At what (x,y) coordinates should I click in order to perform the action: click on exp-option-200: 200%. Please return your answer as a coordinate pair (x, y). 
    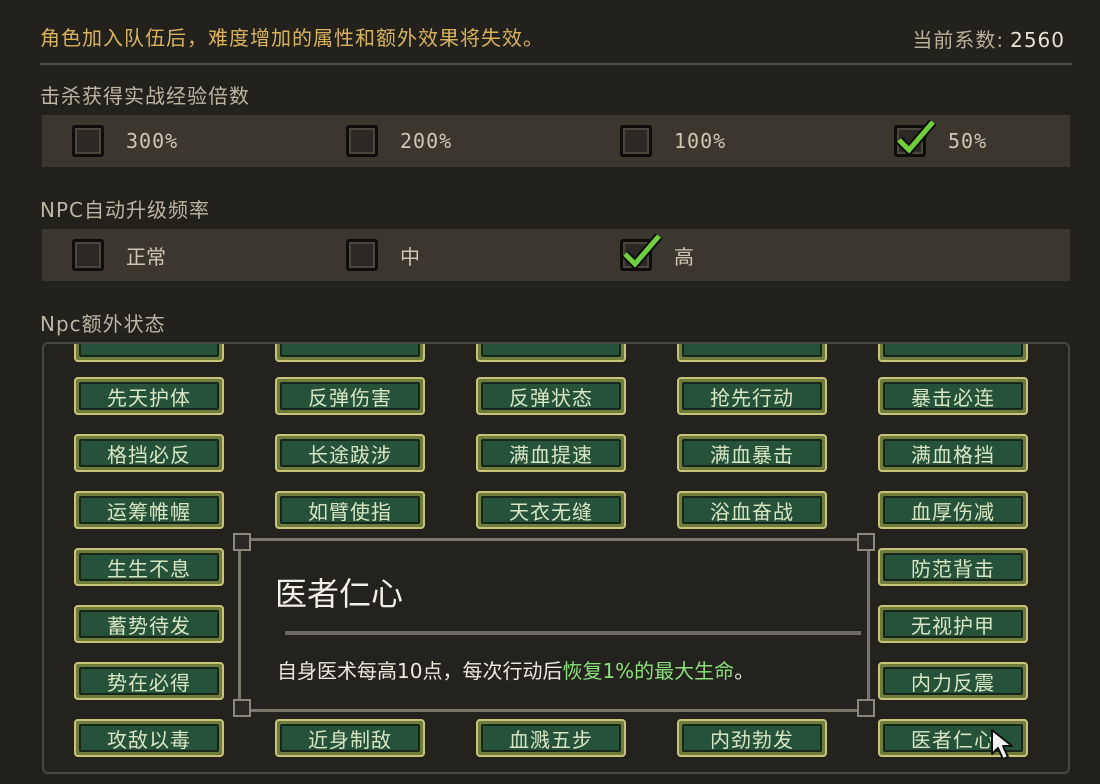
    Looking at the image, I should click on (399, 141).